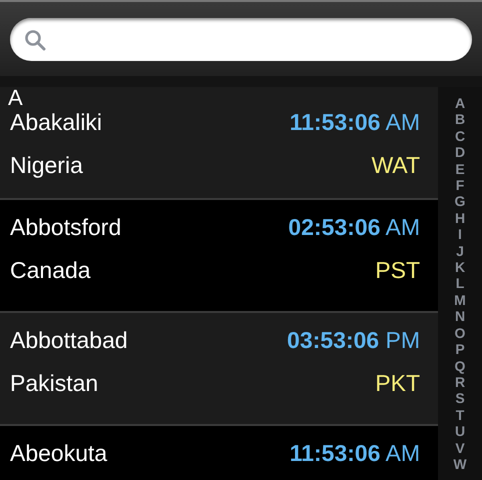 This screenshot has height=480, width=482. Describe the element at coordinates (460, 431) in the screenshot. I see `index-letter: U` at that location.